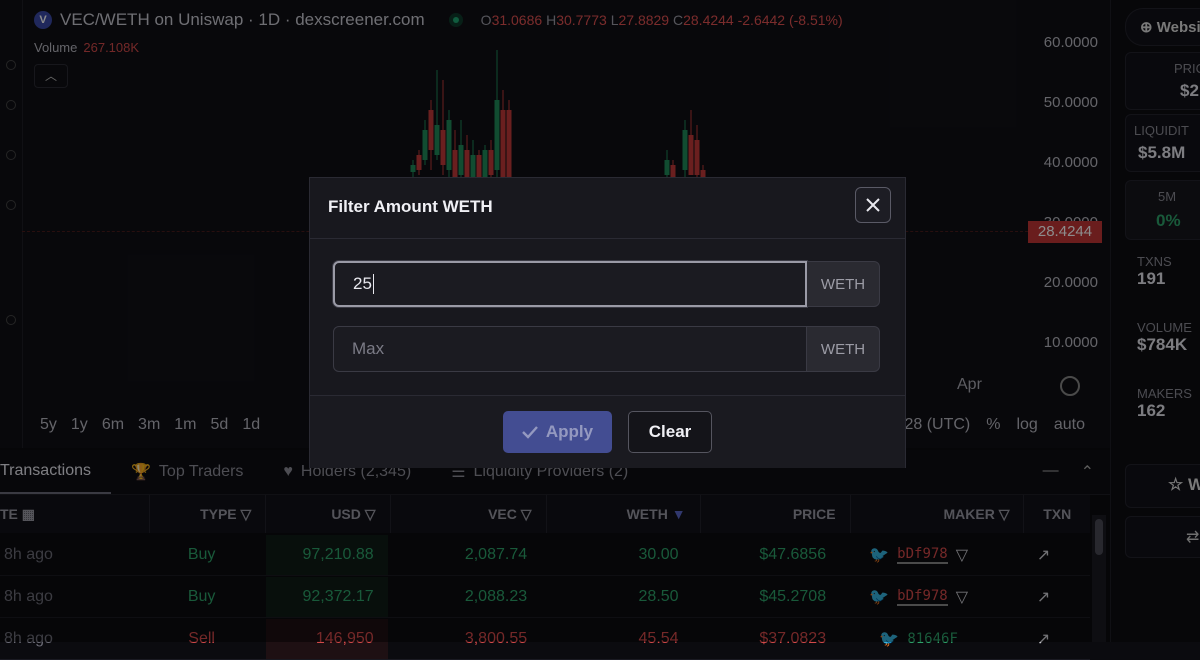 This screenshot has height=660, width=1200. Describe the element at coordinates (843, 349) in the screenshot. I see `max-unit-label: WETH` at that location.